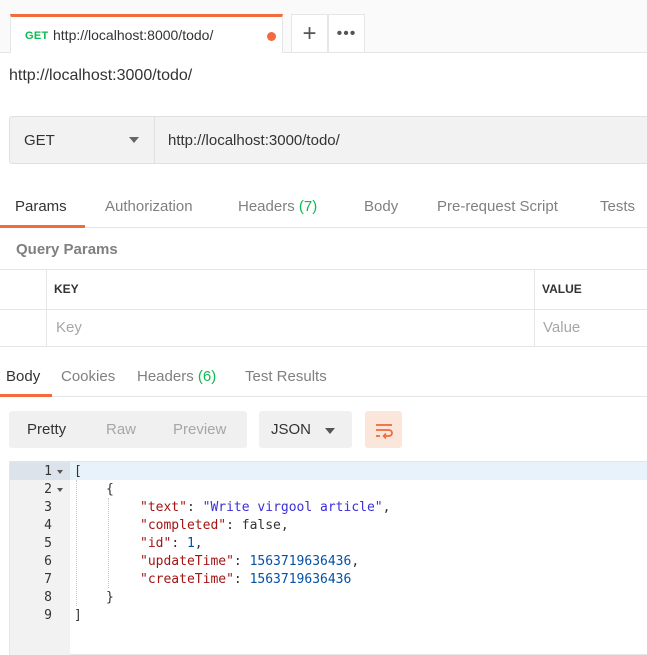 This screenshot has height=655, width=647. Describe the element at coordinates (199, 429) in the screenshot. I see `preview-button: Preview` at that location.